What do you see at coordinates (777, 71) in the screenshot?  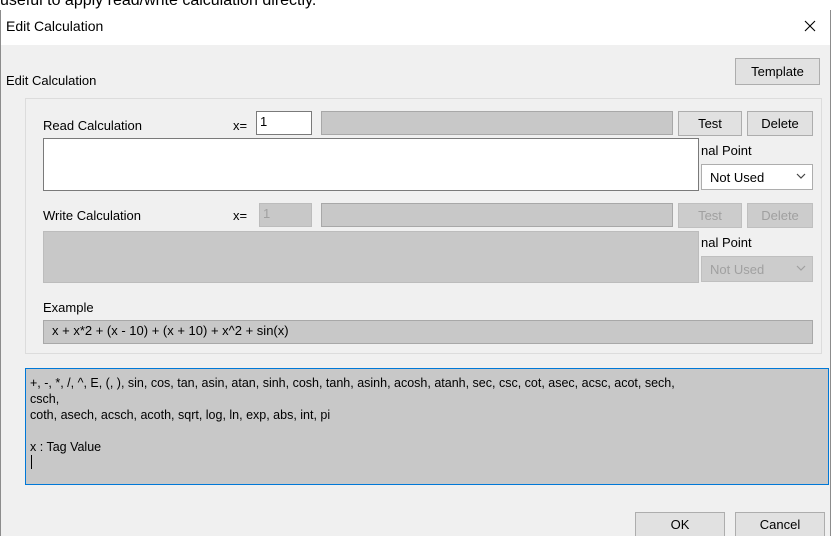 I see `template-button: Template` at bounding box center [777, 71].